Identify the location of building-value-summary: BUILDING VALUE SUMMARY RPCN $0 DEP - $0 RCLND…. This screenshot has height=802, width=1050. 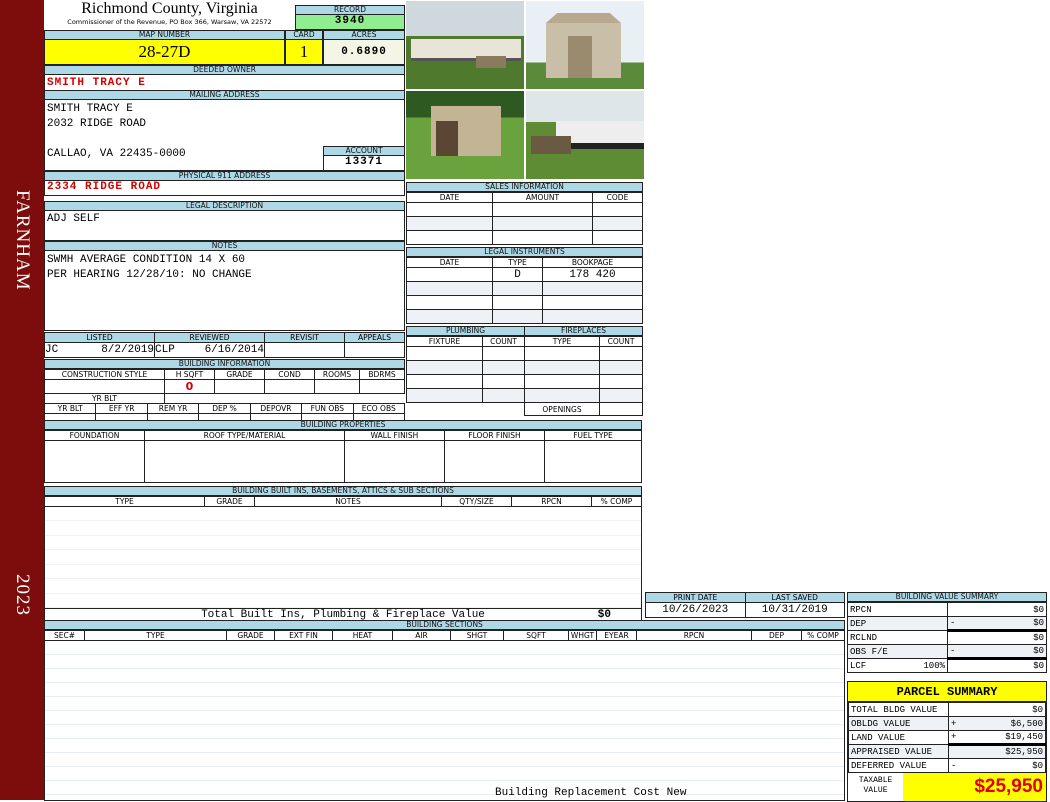
(947, 632).